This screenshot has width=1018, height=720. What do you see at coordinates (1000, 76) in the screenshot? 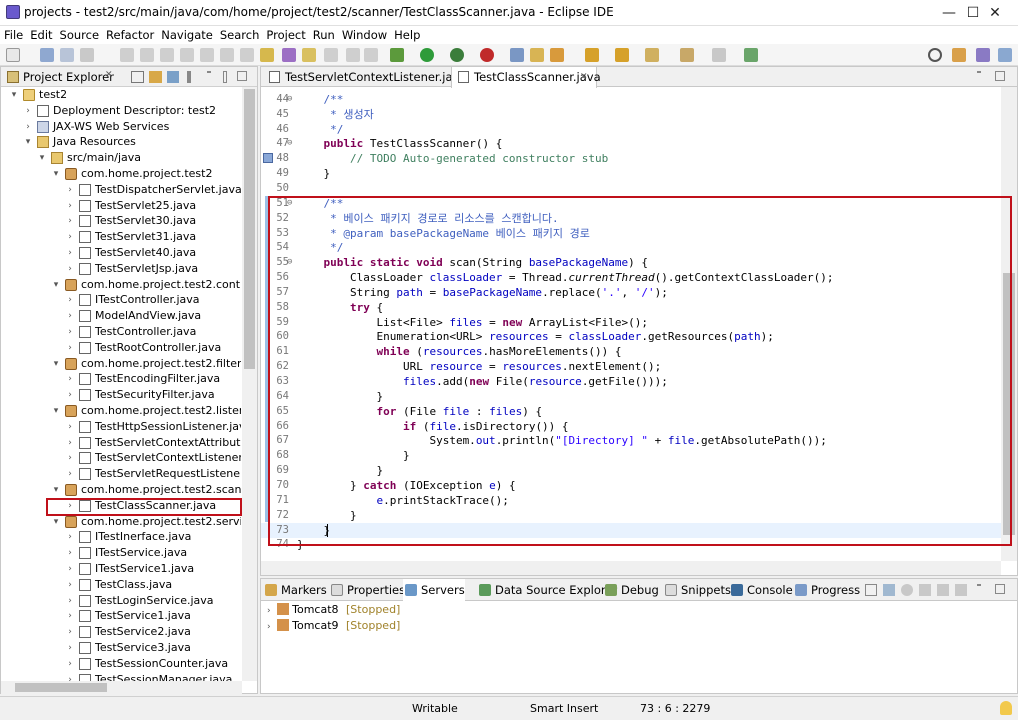
I see `maximize-editor-icon` at bounding box center [1000, 76].